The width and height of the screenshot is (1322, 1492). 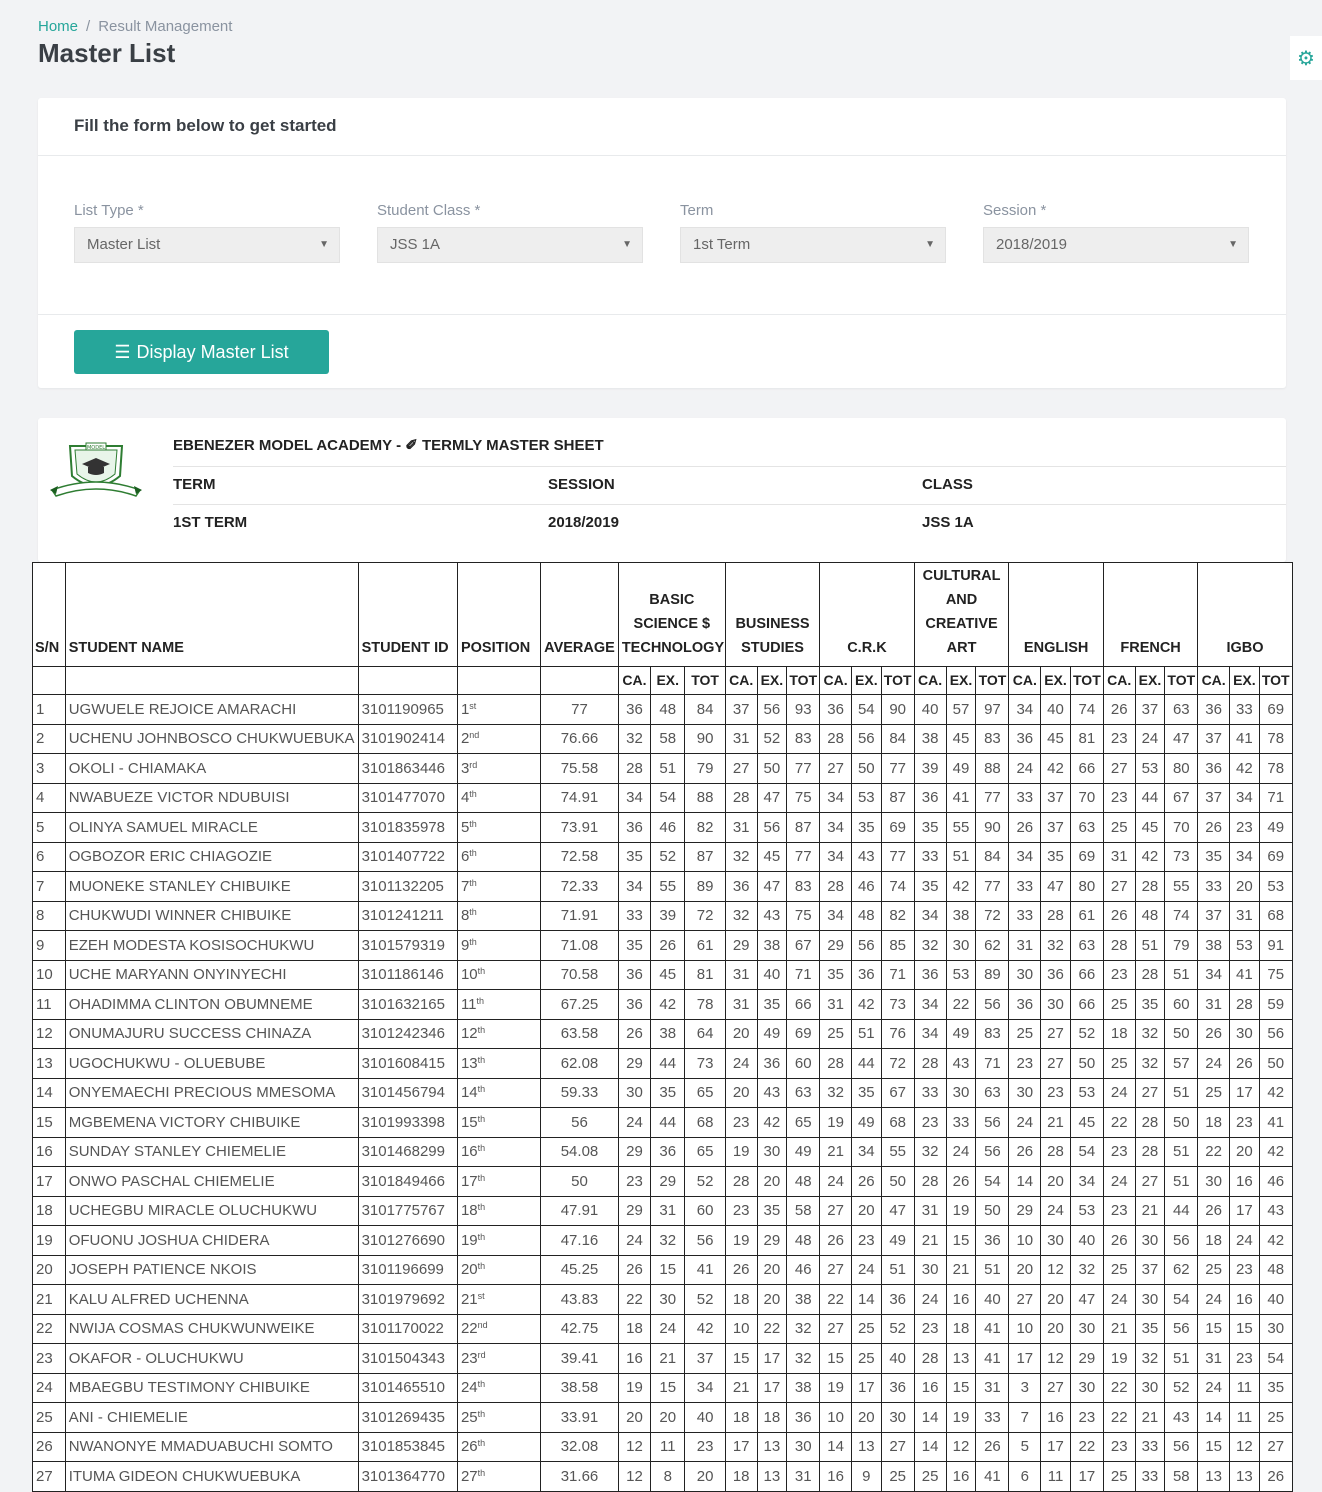 I want to click on average-cell: 73.91, so click(x=579, y=827).